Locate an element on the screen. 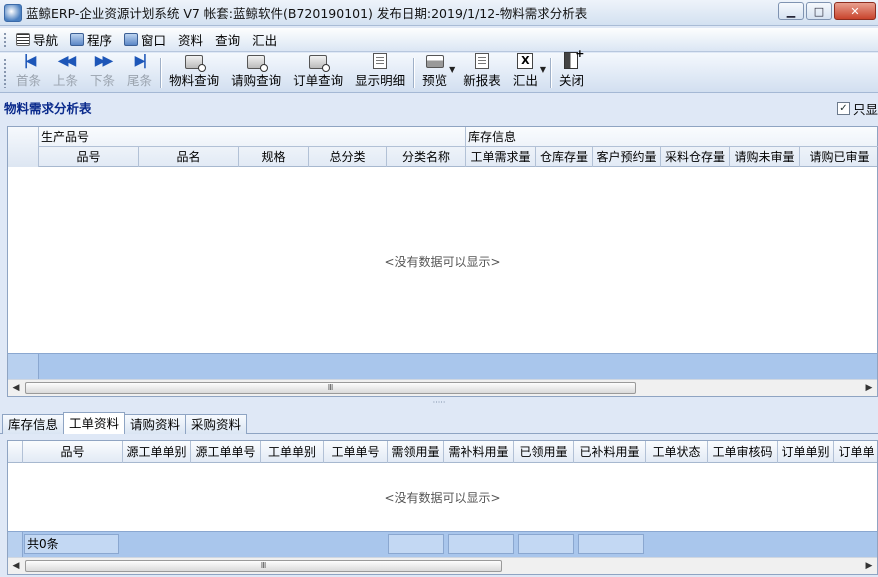 This screenshot has height=577, width=878. order-query-button: 订单查询 is located at coordinates (318, 73).